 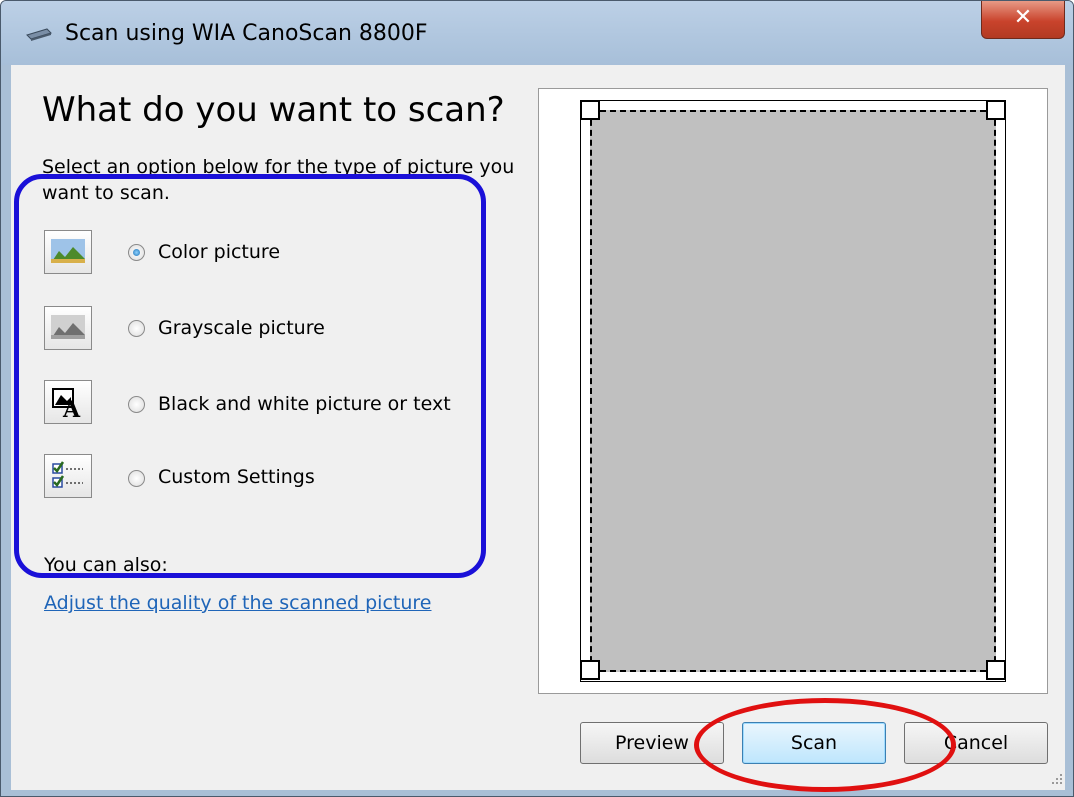 What do you see at coordinates (304, 404) in the screenshot?
I see `black-white-label: Black and white picture or text` at bounding box center [304, 404].